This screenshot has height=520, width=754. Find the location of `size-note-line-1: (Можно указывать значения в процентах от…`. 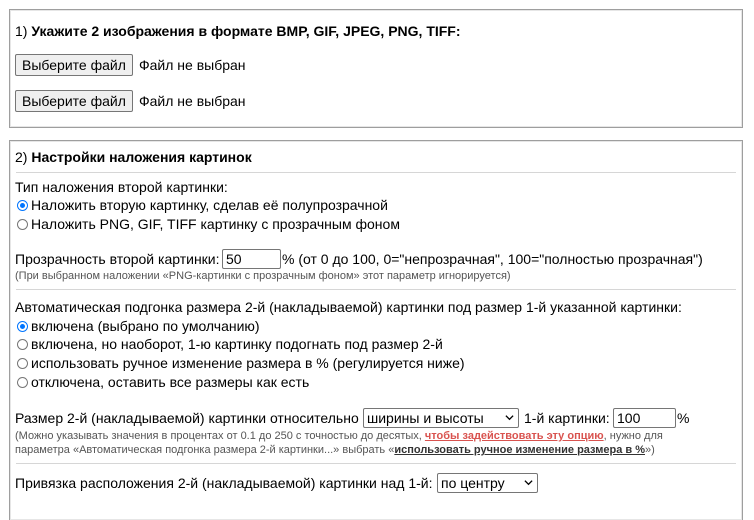

size-note-line-1: (Можно указывать значения в процентах от… is located at coordinates (339, 436).